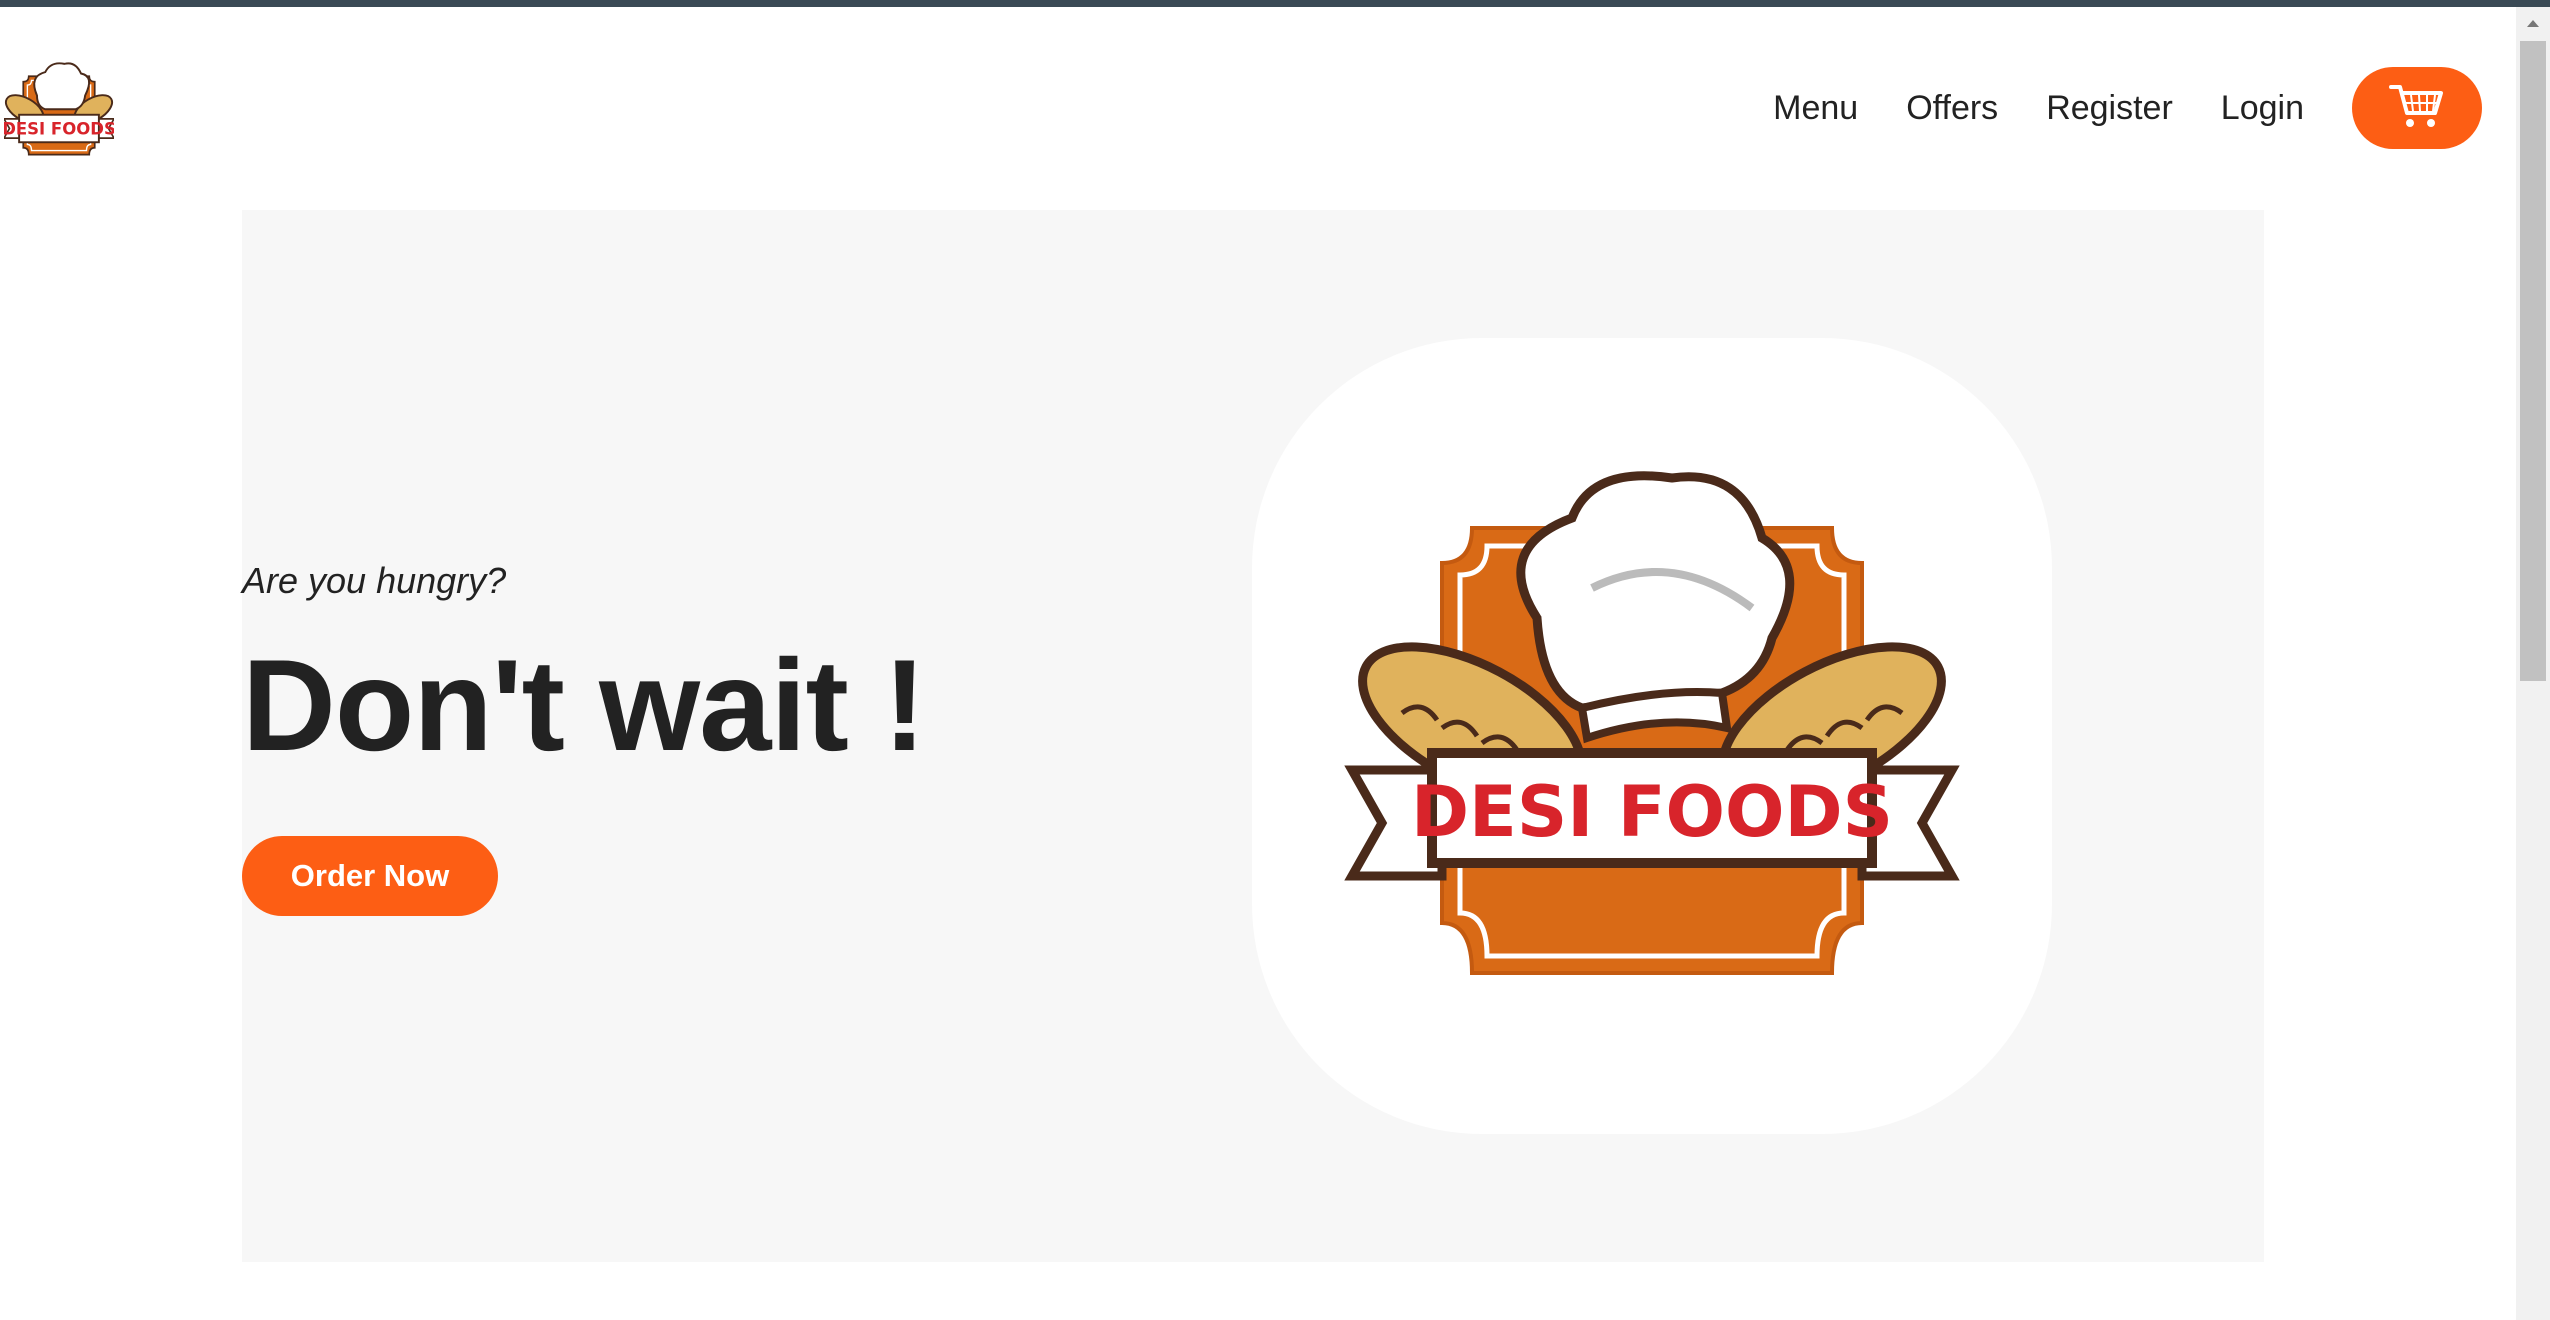 The height and width of the screenshot is (1320, 2550). Describe the element at coordinates (370, 876) in the screenshot. I see `order-now-button: Order Now` at that location.